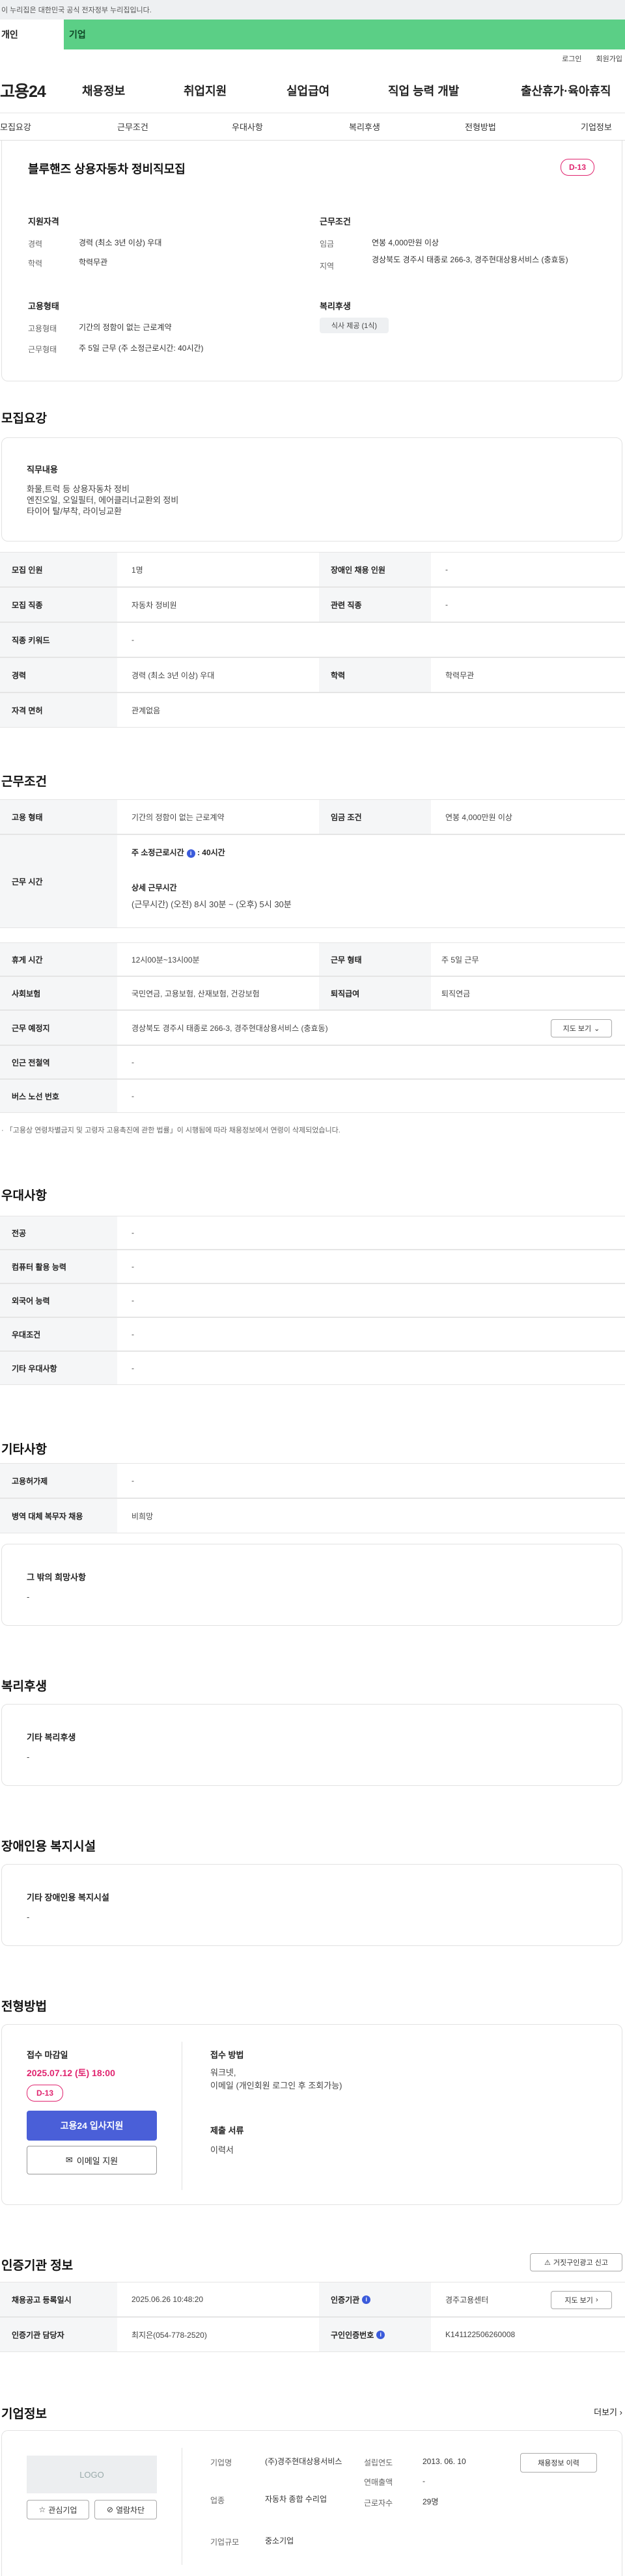  What do you see at coordinates (51, 1737) in the screenshot?
I see `welfare-box-heading: 기타 복리후생` at bounding box center [51, 1737].